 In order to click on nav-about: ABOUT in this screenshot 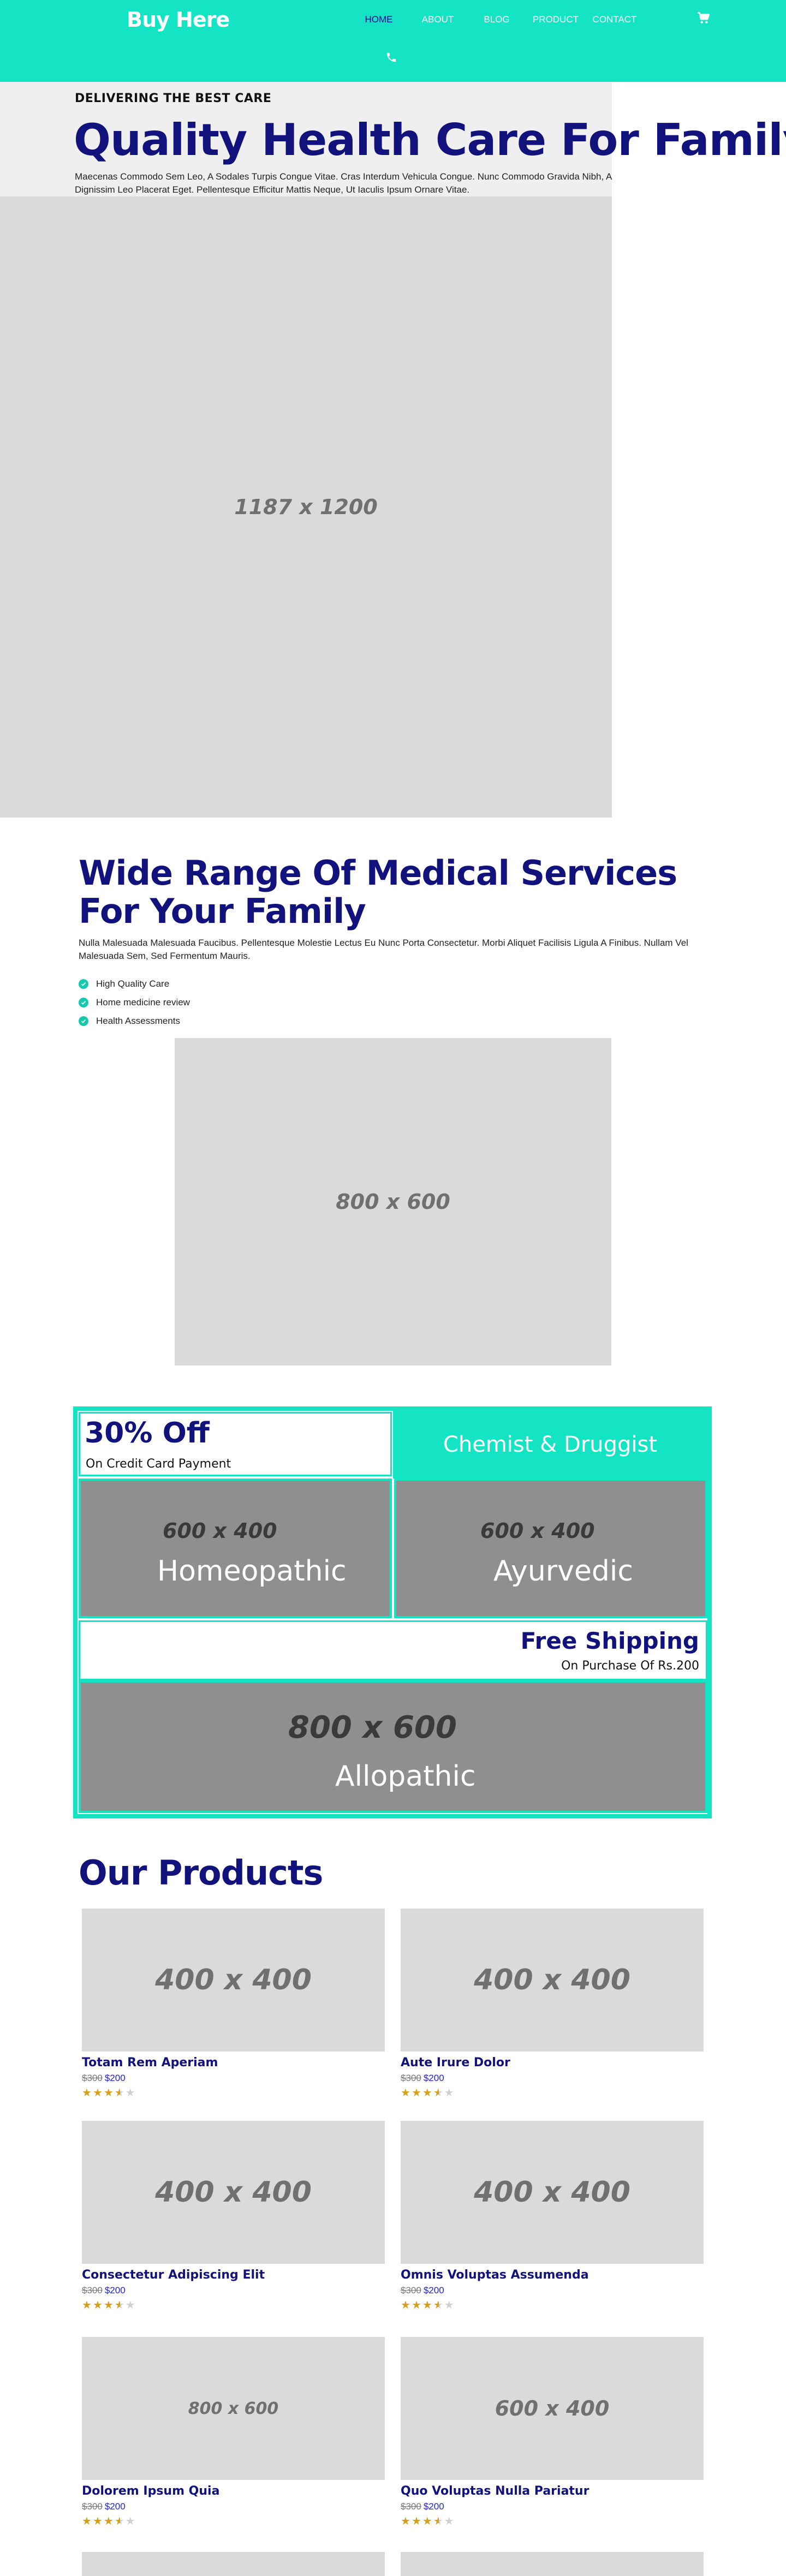, I will do `click(437, 19)`.